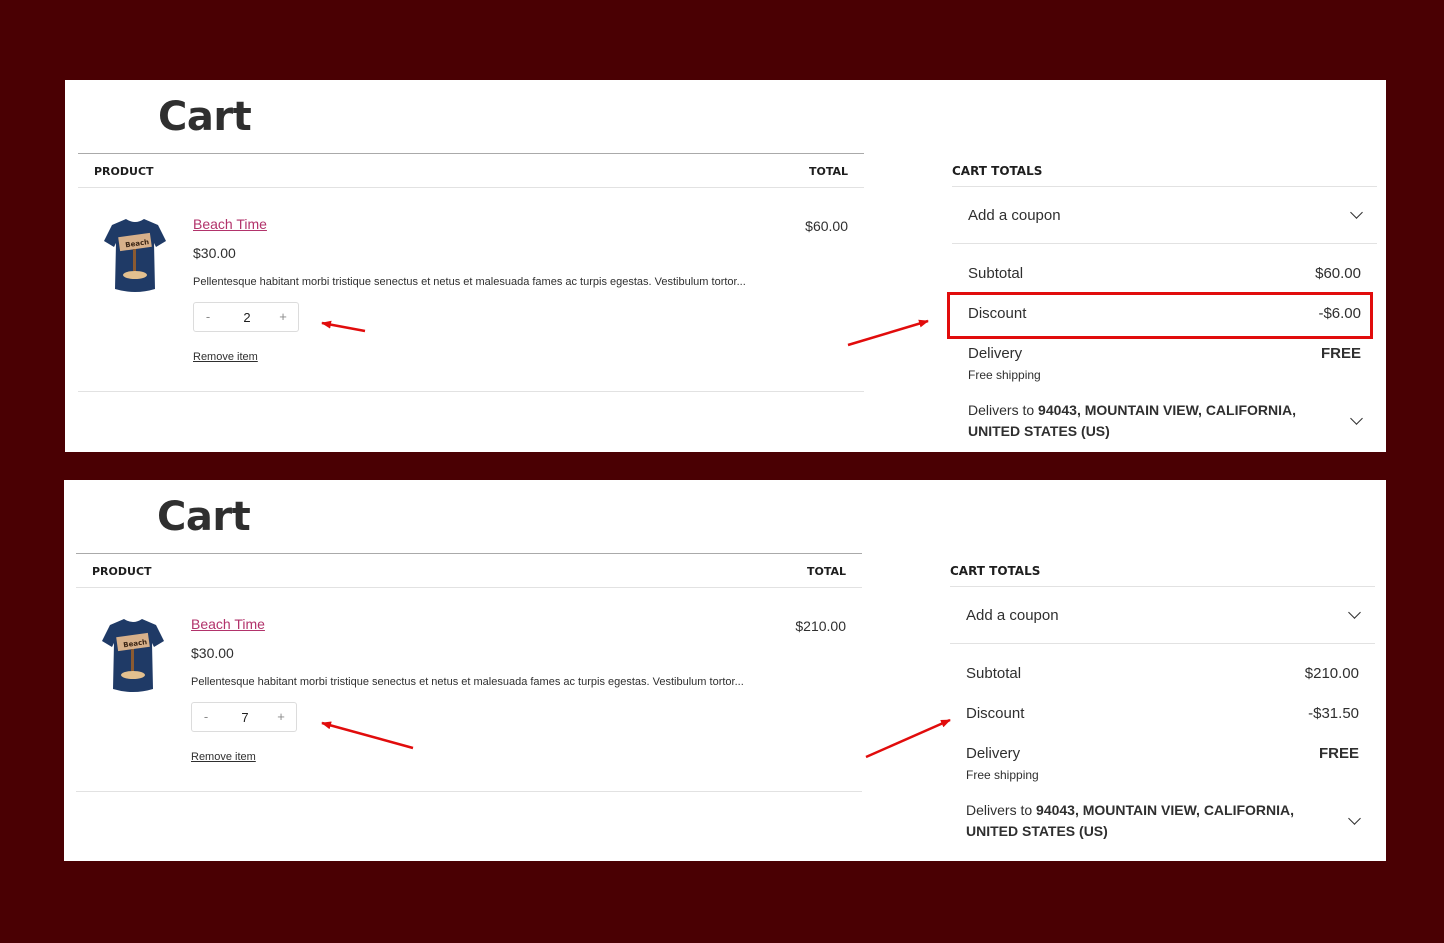  What do you see at coordinates (1162, 713) in the screenshot?
I see `discount-row: Discount -$31.50` at bounding box center [1162, 713].